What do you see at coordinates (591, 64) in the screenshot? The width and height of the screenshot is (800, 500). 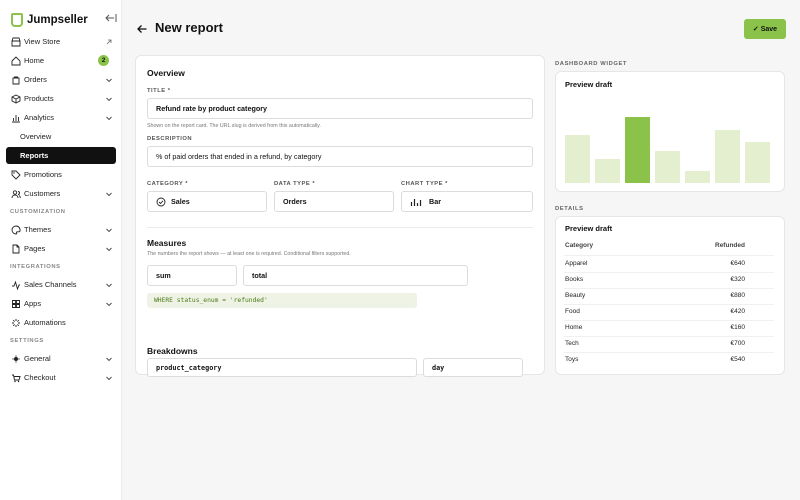 I see `dashboard-widget-label: DASHBOARD WIDGET` at bounding box center [591, 64].